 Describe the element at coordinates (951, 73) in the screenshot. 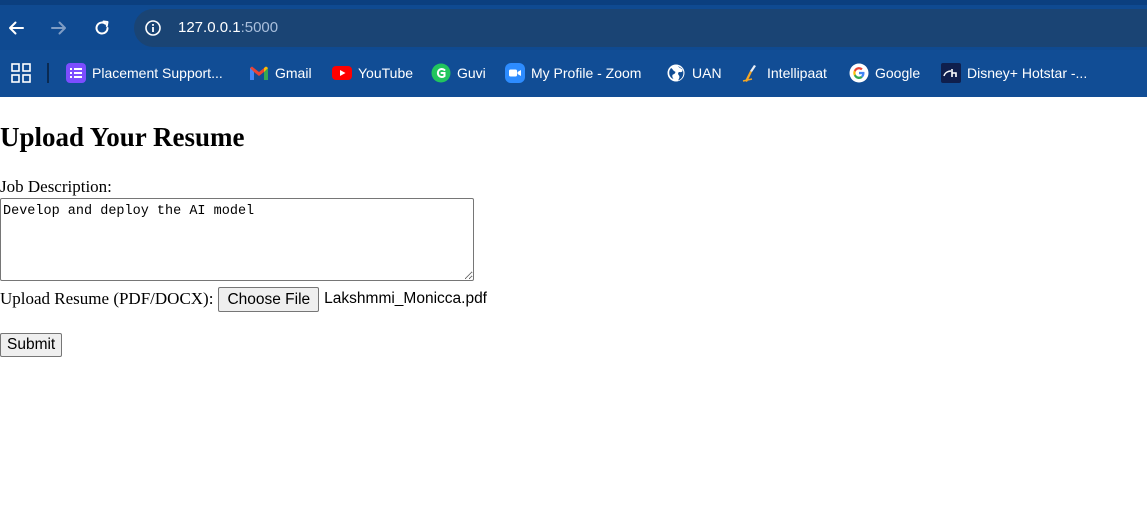

I see `hotstar-favicon` at that location.